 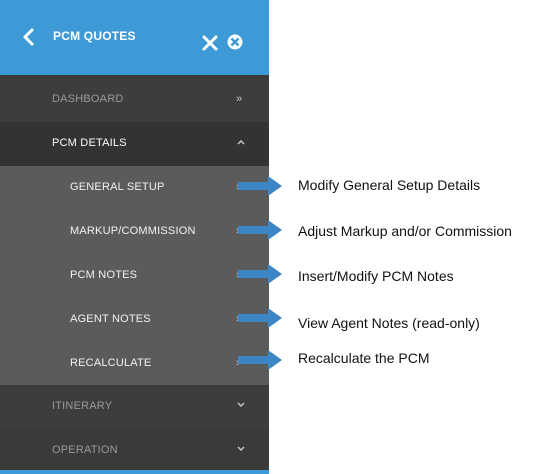 I want to click on nav-subitem-recalculate: RECALCULATE ›, so click(x=134, y=364).